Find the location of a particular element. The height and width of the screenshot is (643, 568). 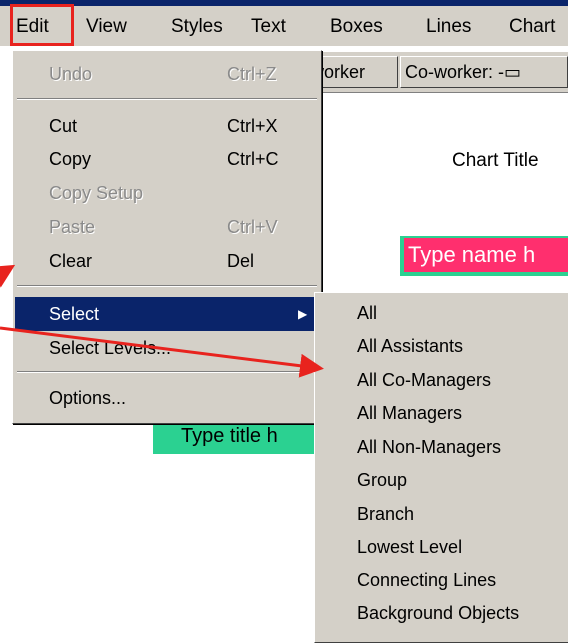

annotation-arrow-submenu is located at coordinates (162, 352).